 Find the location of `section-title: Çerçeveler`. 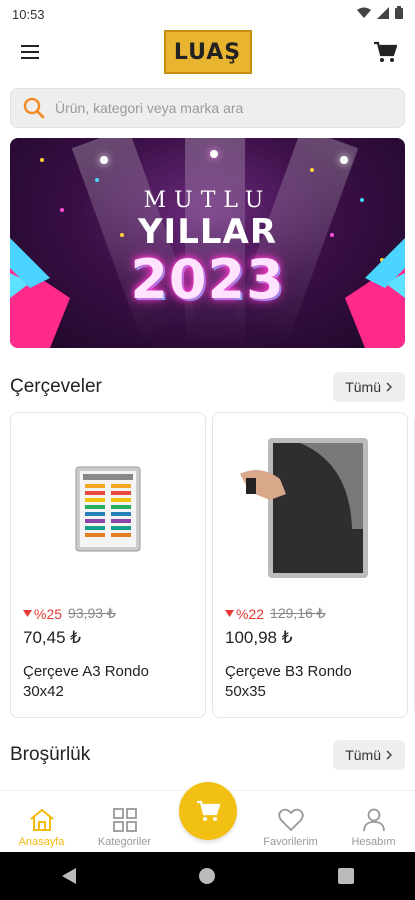

section-title: Çerçeveler is located at coordinates (56, 386).